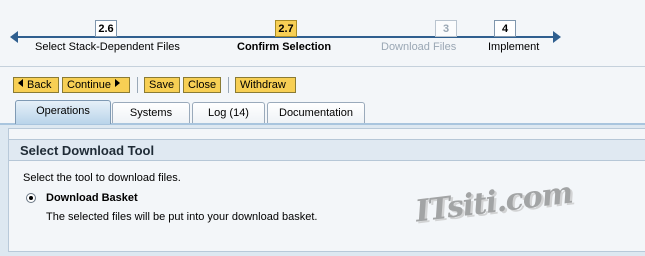  I want to click on save-button: Save, so click(162, 85).